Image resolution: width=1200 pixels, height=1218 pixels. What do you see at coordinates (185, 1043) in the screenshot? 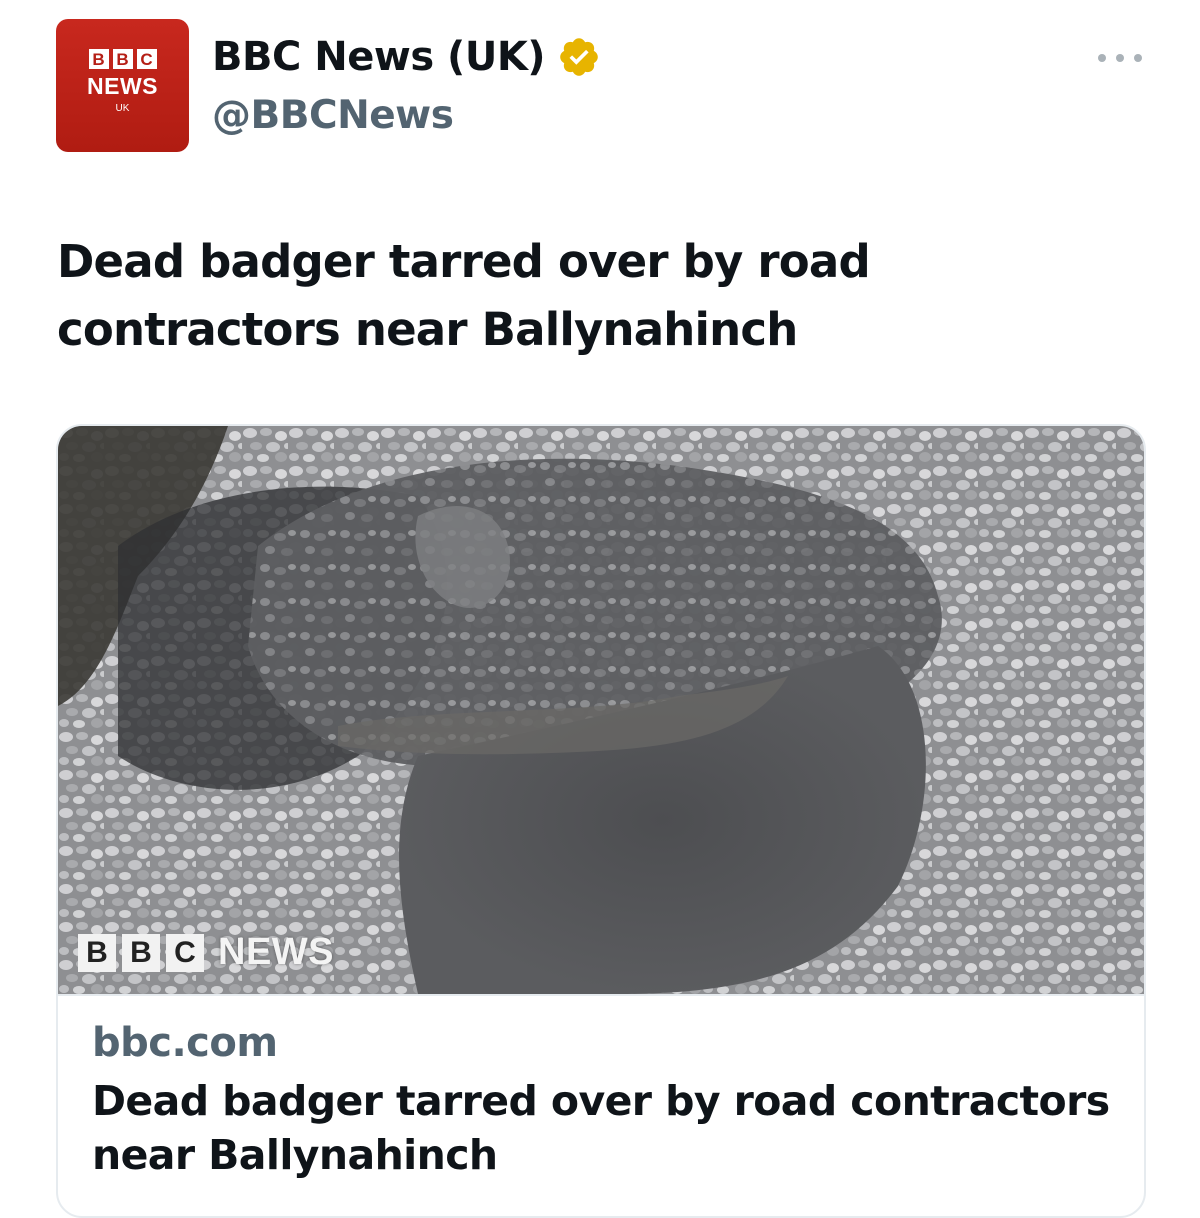
I see `card-domain: bbc.com` at bounding box center [185, 1043].